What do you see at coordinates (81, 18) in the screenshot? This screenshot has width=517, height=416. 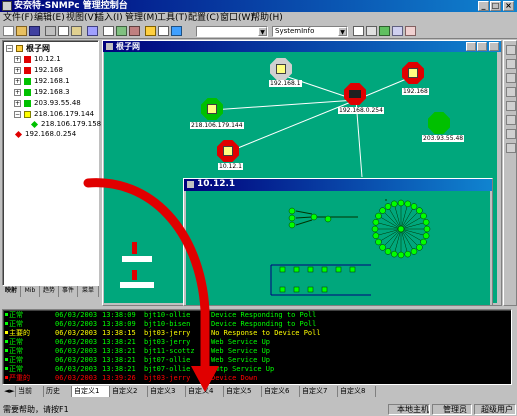 I see `menu-view: 视图(V)` at bounding box center [81, 18].